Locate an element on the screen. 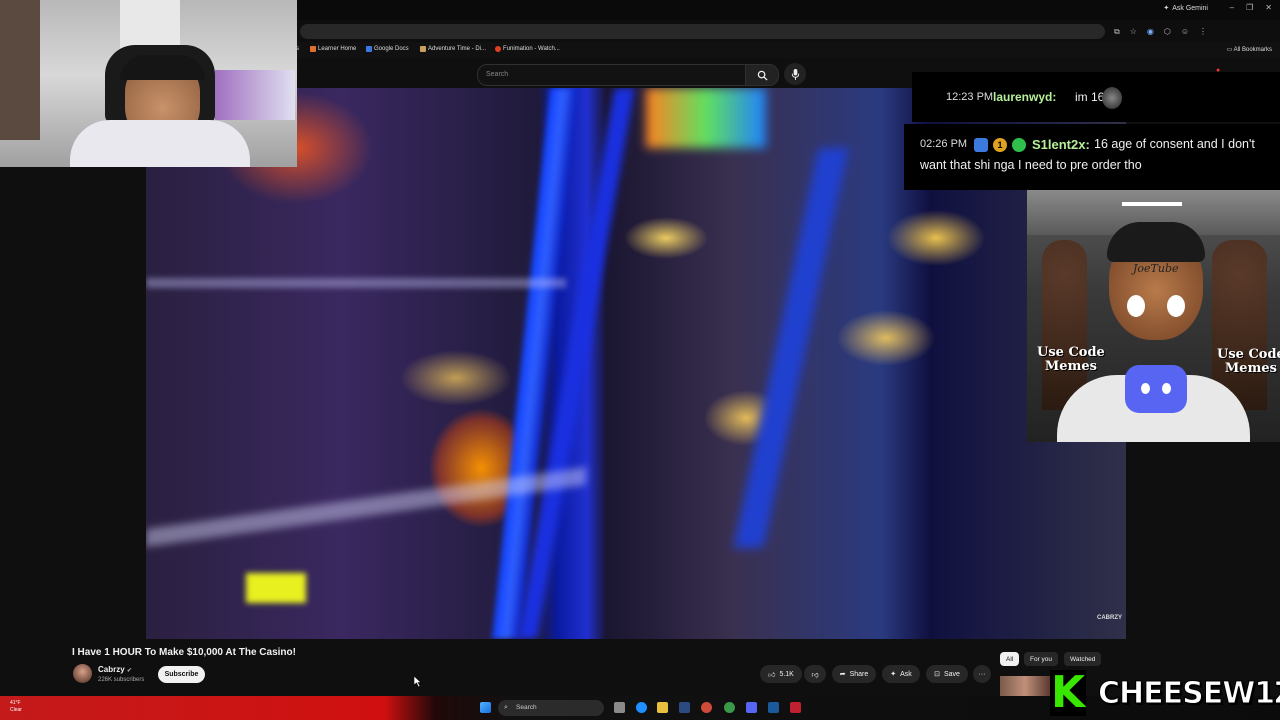  chip-all: All is located at coordinates (1010, 659).